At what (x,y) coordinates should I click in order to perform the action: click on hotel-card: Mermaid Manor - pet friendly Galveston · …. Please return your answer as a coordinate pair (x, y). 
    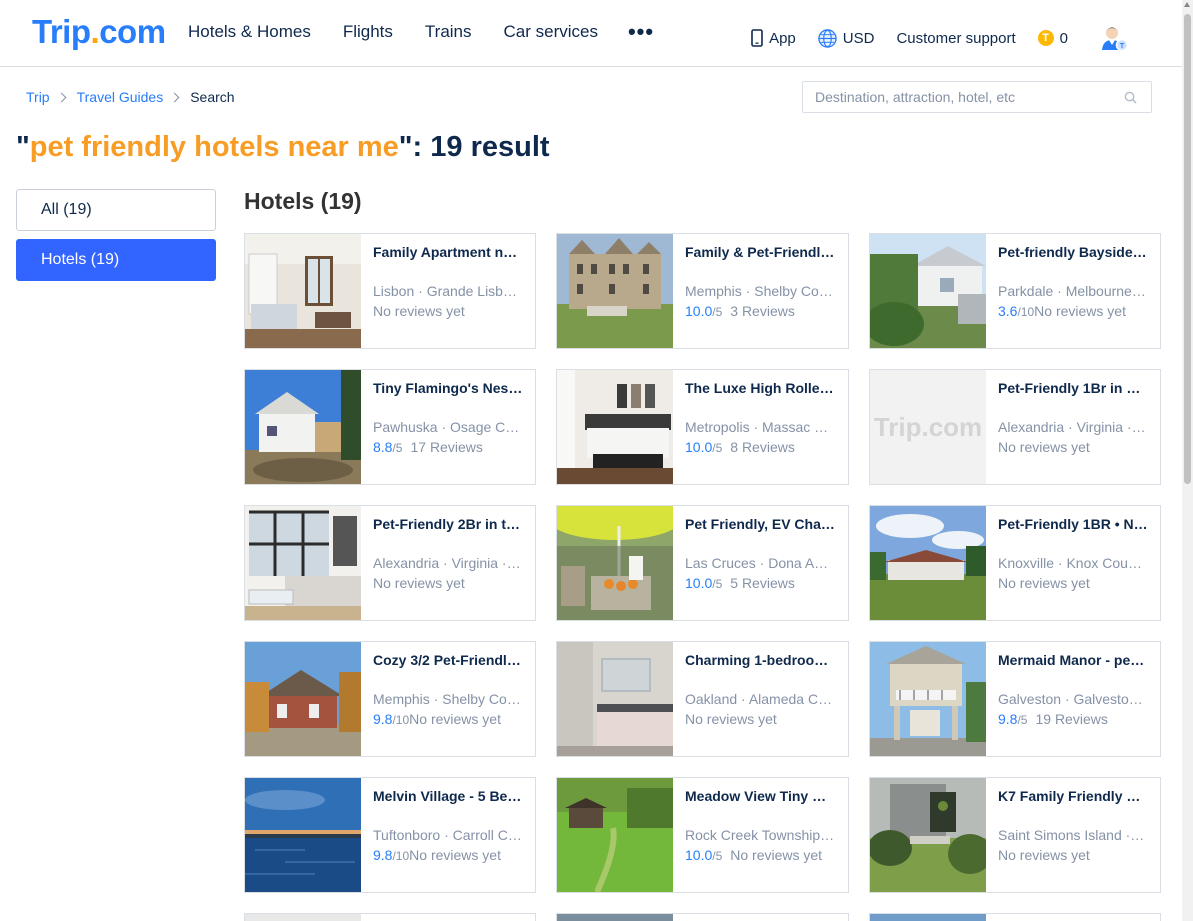
    Looking at the image, I should click on (1015, 699).